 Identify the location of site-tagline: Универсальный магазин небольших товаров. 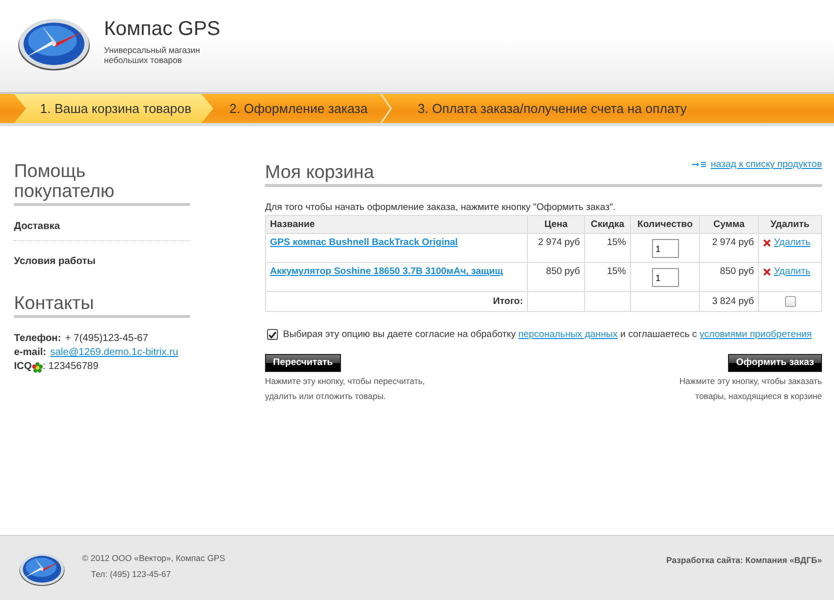
(153, 55).